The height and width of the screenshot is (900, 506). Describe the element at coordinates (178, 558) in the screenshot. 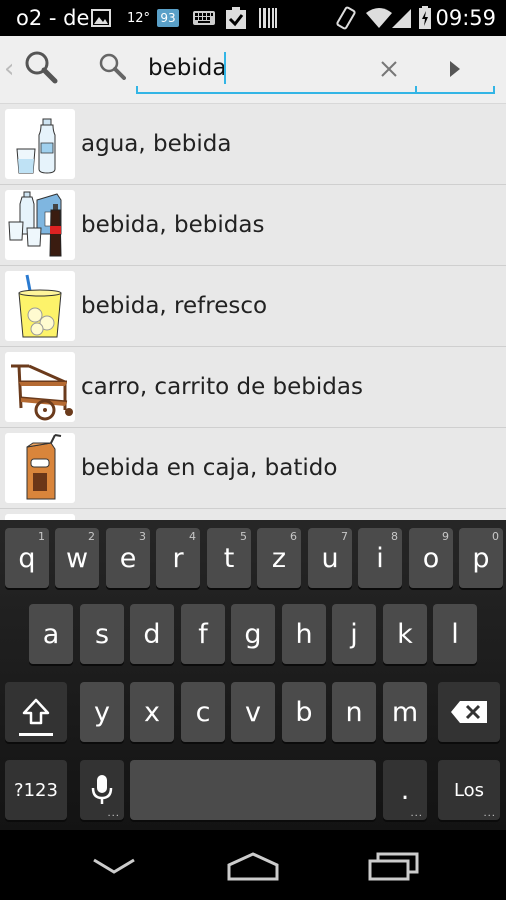

I see `key-r: r4` at that location.